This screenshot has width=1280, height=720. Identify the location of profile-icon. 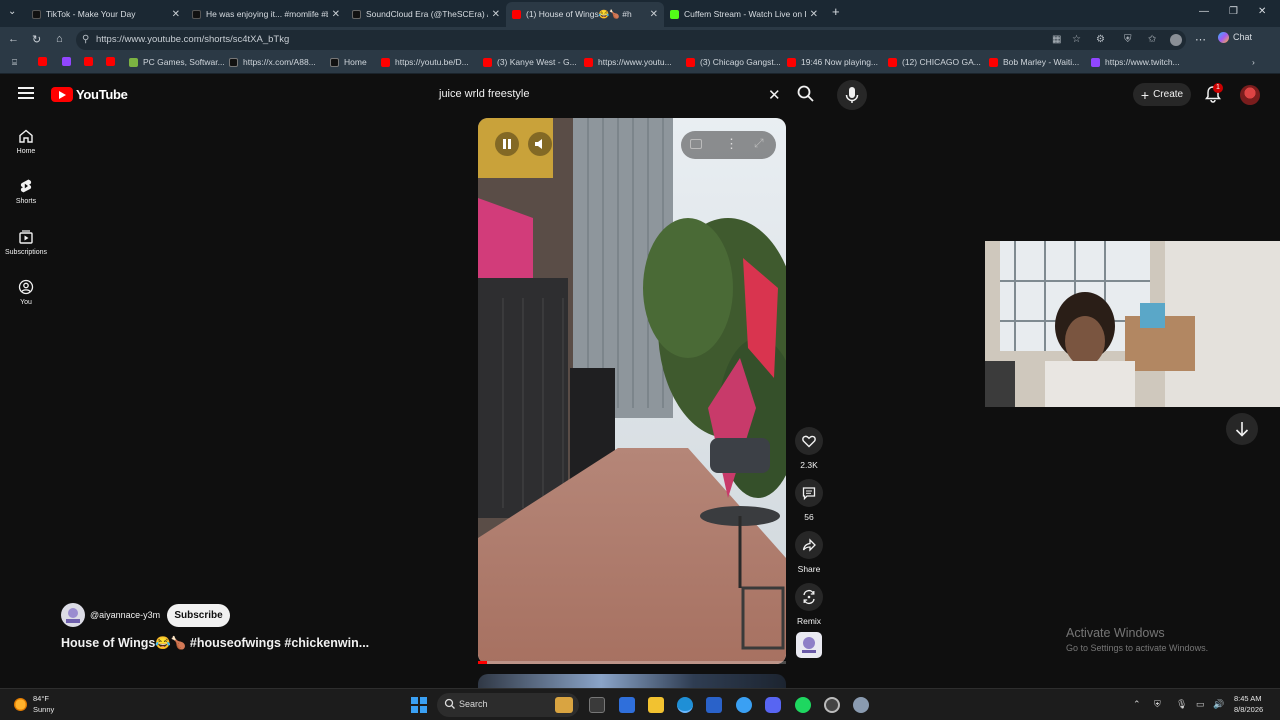
(1176, 40).